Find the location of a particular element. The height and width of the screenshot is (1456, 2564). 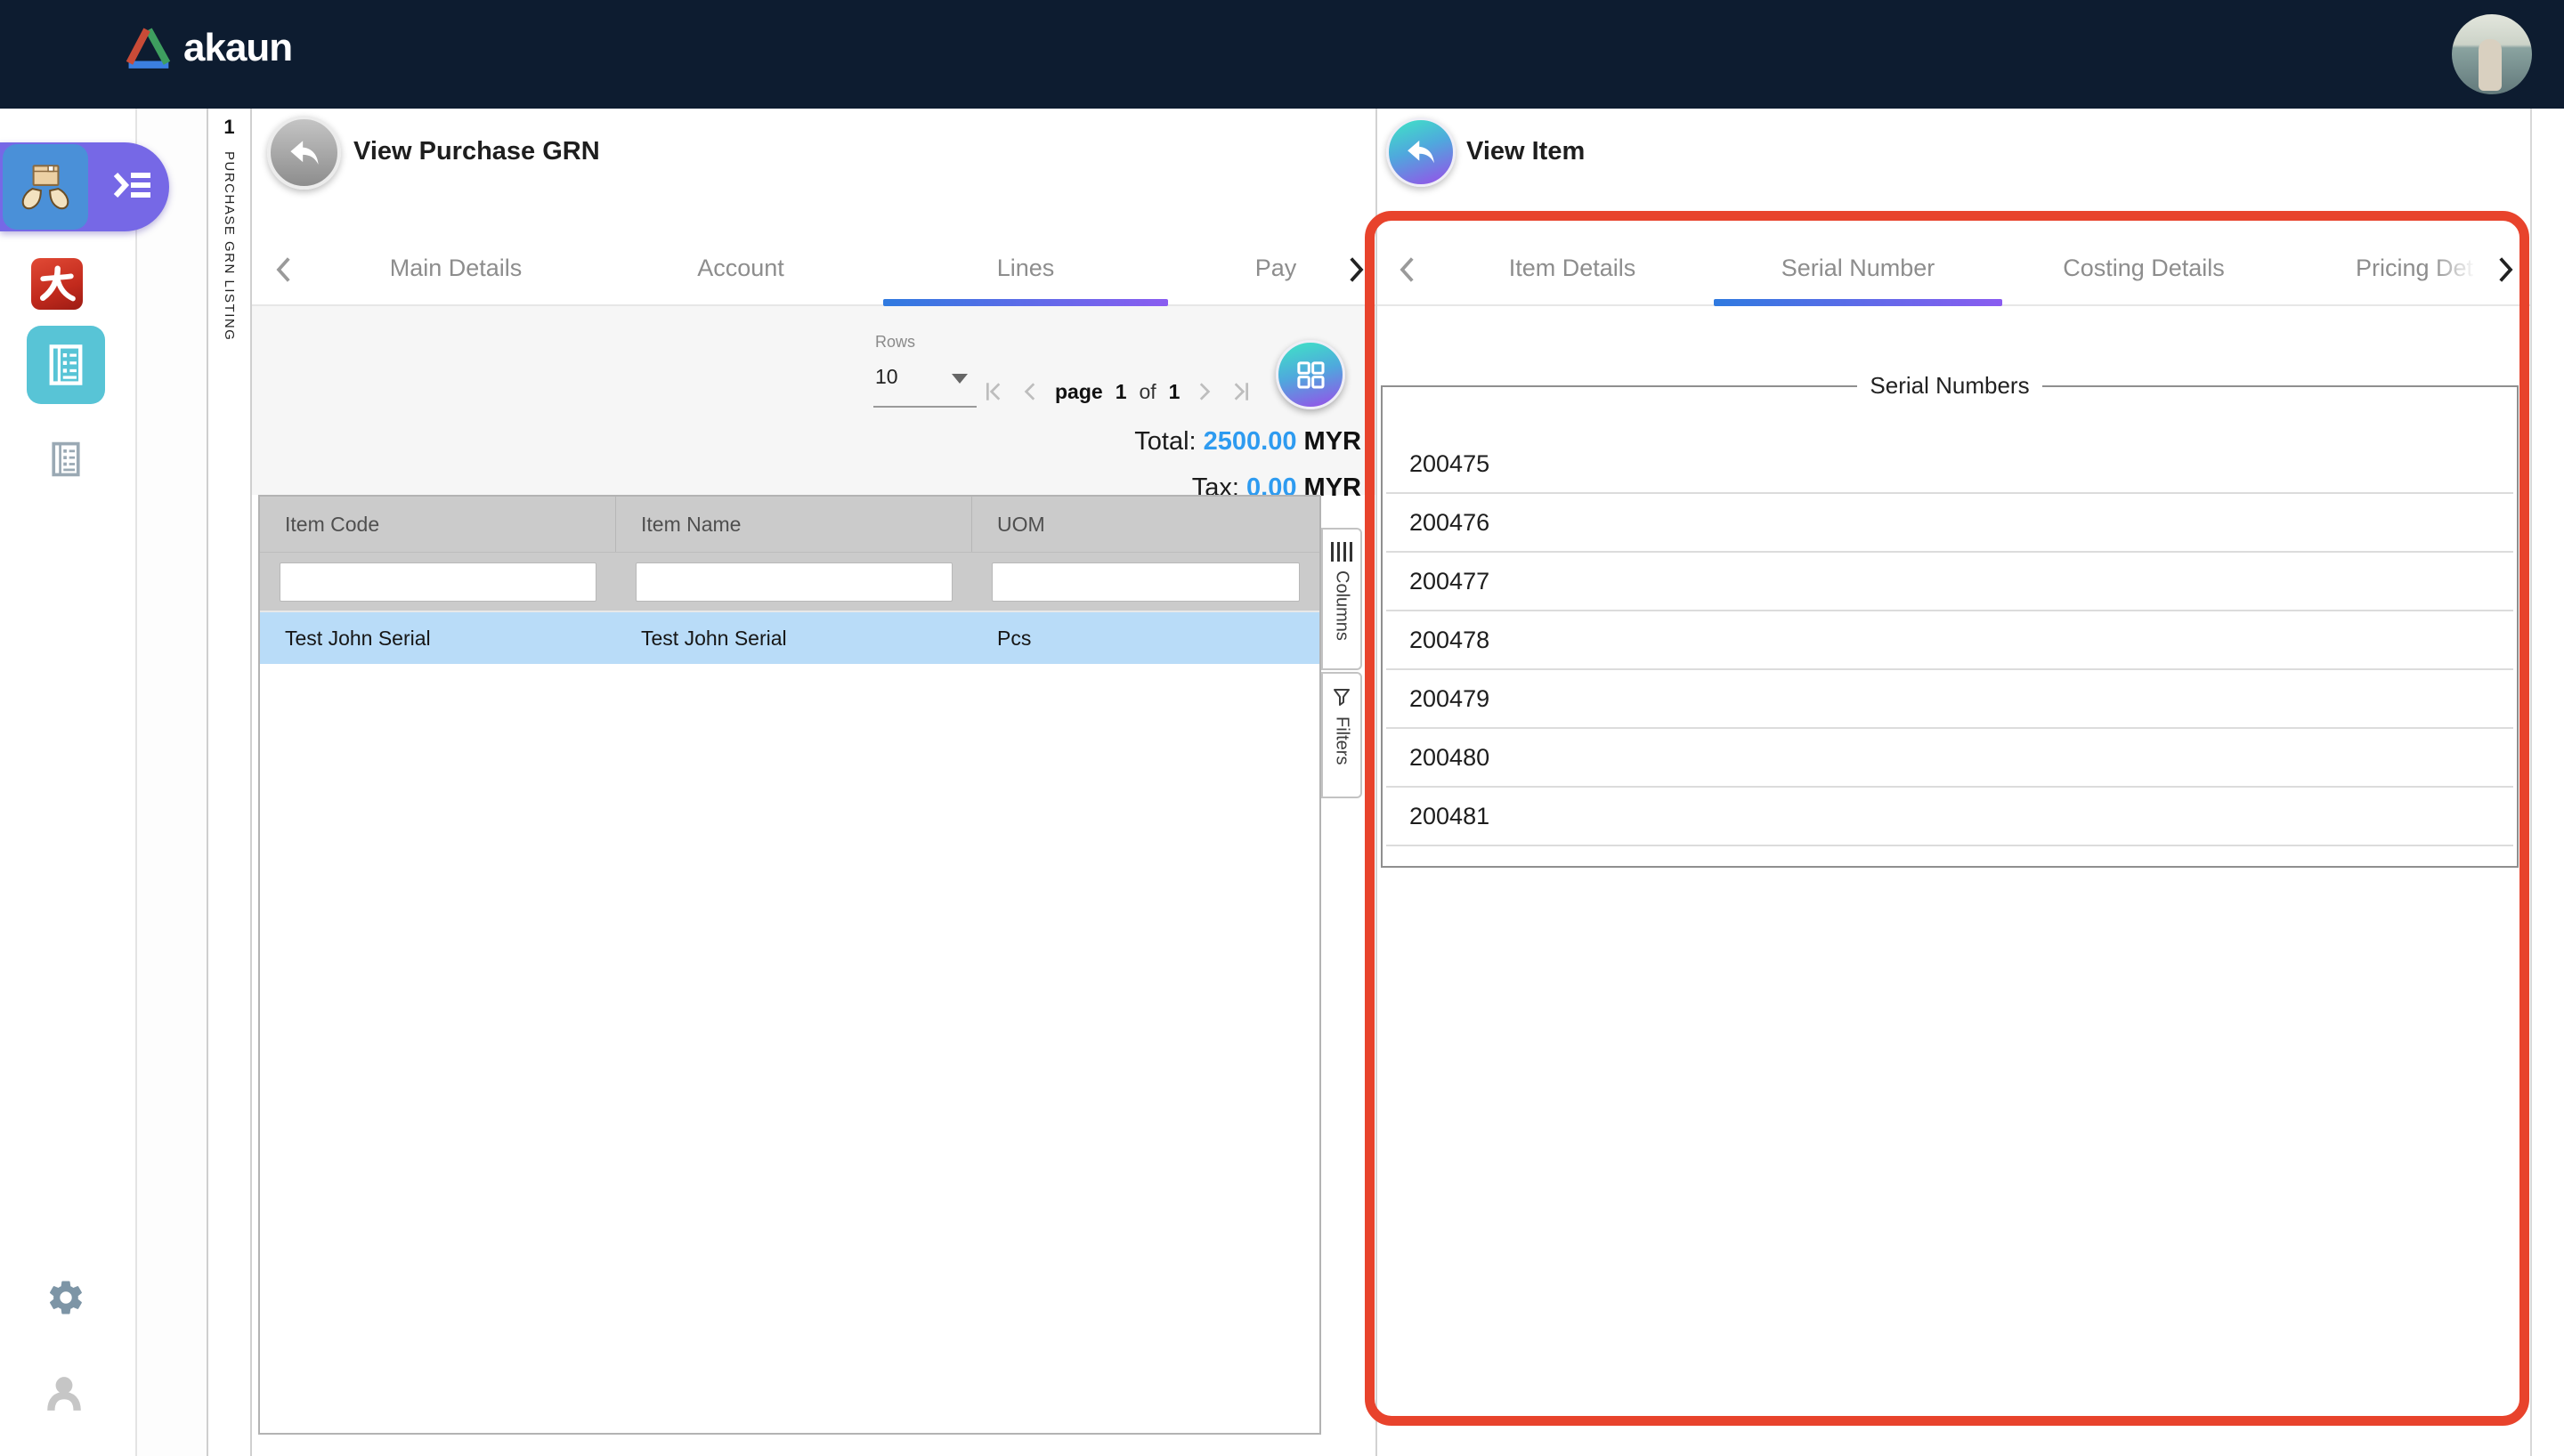

dai-character-icon is located at coordinates (57, 283).